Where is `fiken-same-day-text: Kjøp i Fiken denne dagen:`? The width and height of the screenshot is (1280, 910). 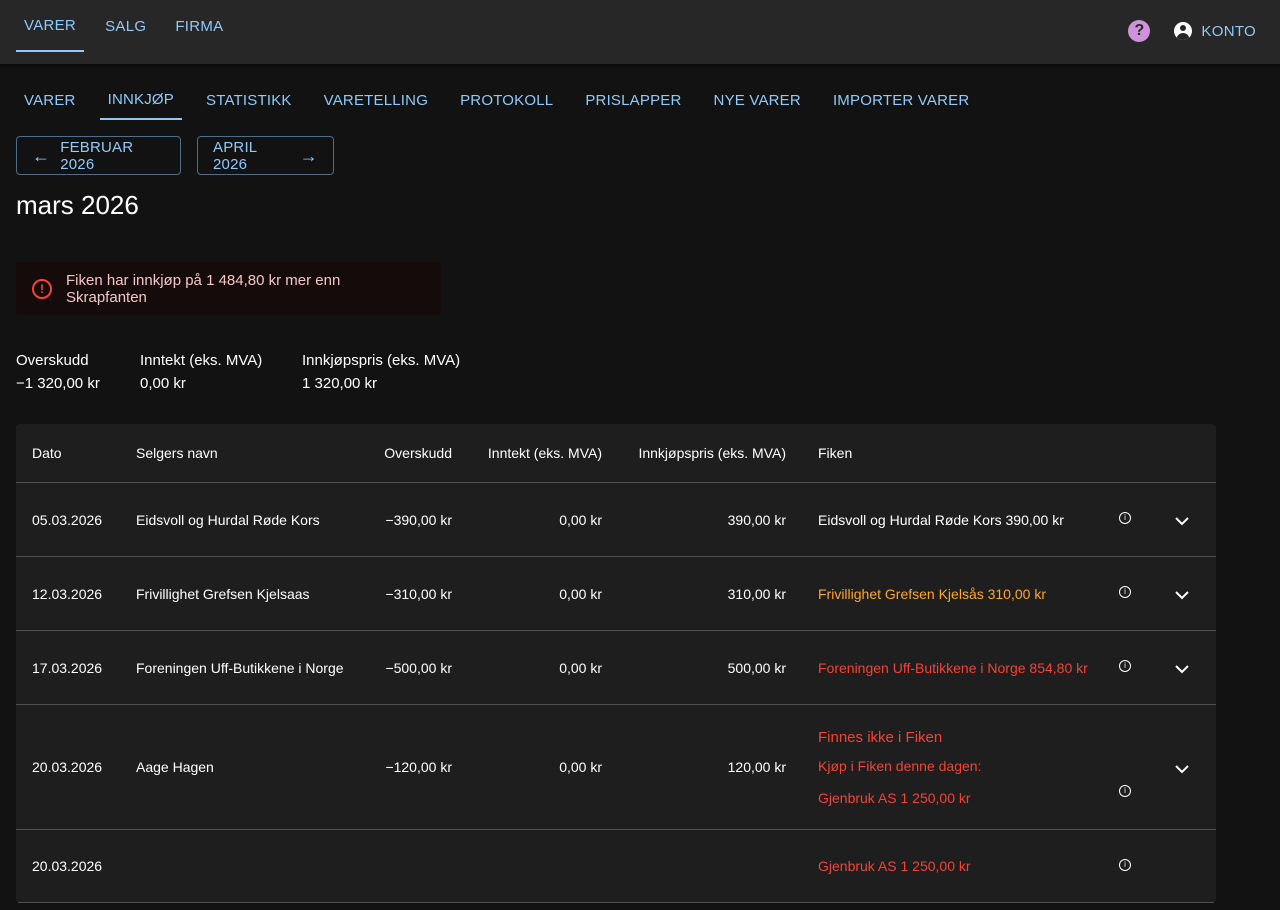 fiken-same-day-text: Kjøp i Fiken denne dagen: is located at coordinates (900, 765).